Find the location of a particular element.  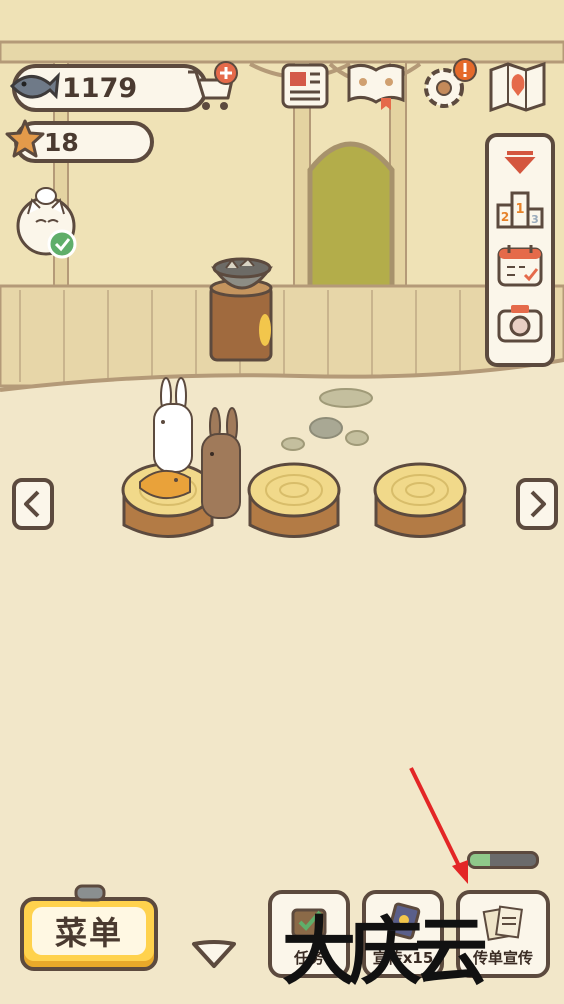

flyer-progress-bar is located at coordinates (503, 860).